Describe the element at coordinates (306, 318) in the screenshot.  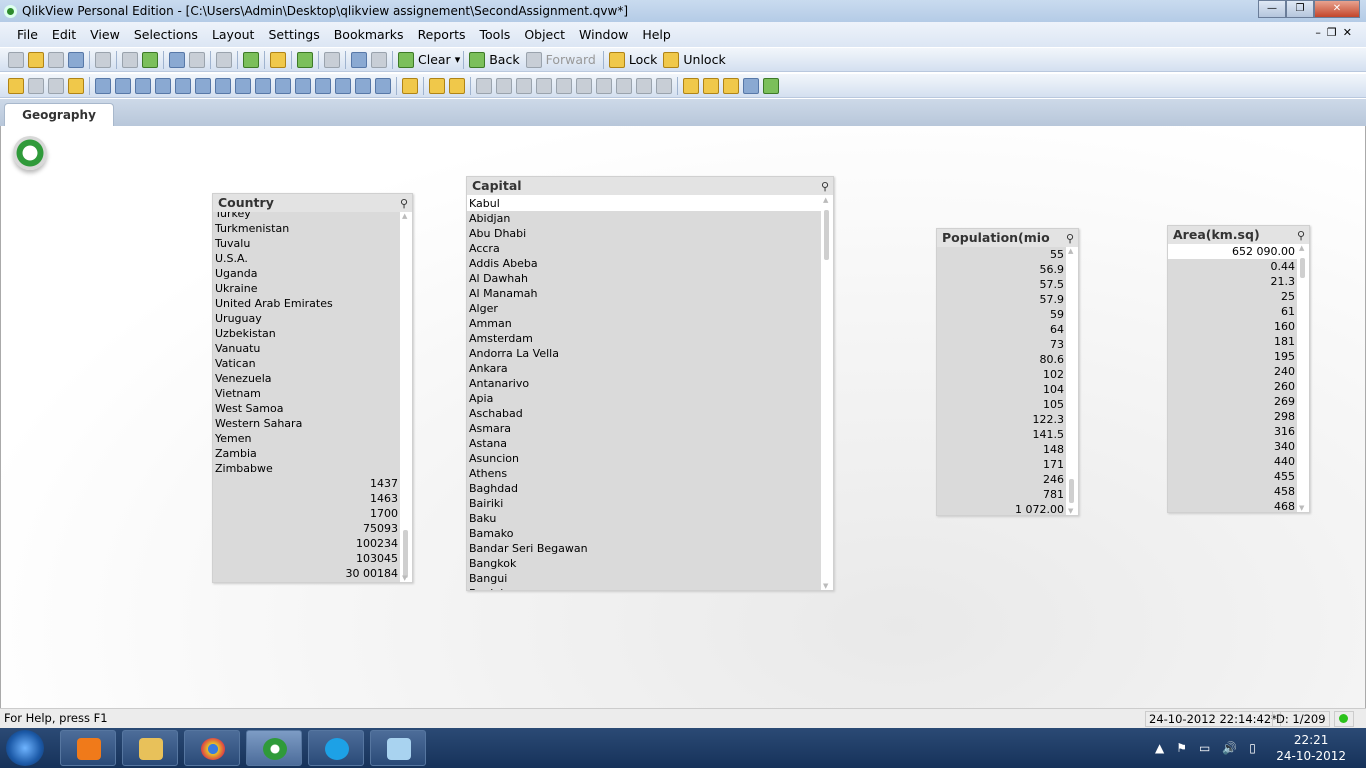
I see `list-item: Uruguay` at that location.